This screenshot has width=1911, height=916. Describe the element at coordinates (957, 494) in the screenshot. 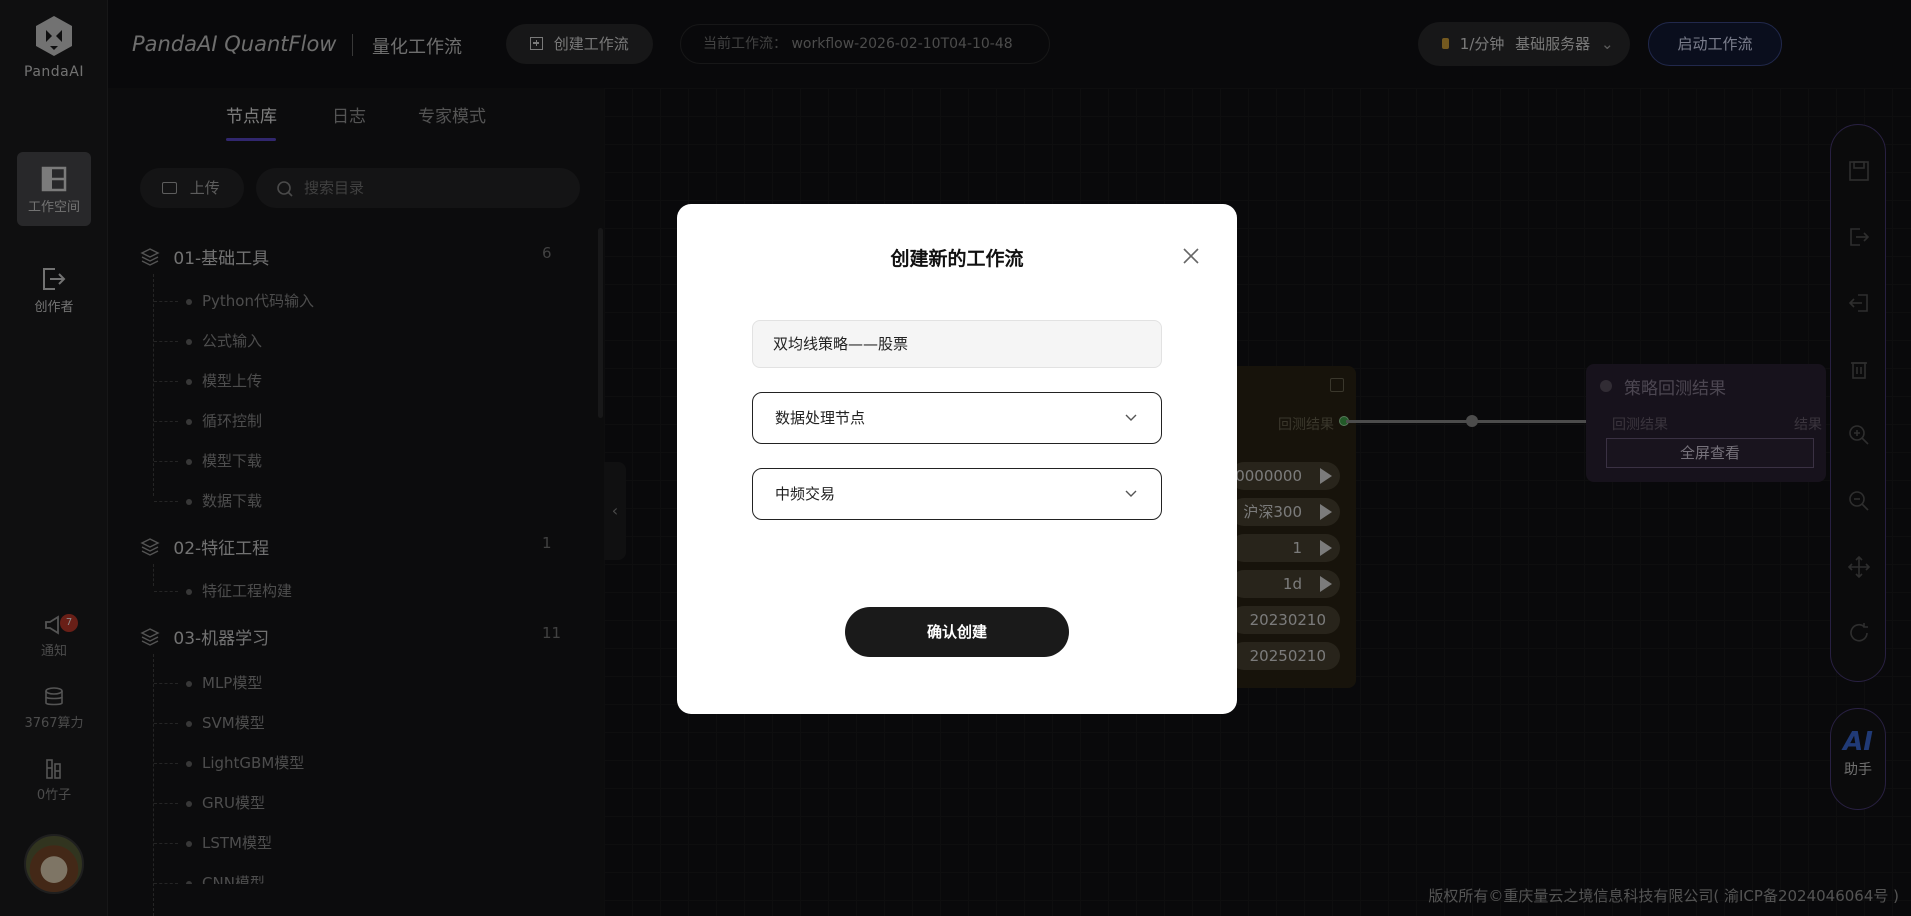

I see `trade-type-select: 中频交易` at that location.